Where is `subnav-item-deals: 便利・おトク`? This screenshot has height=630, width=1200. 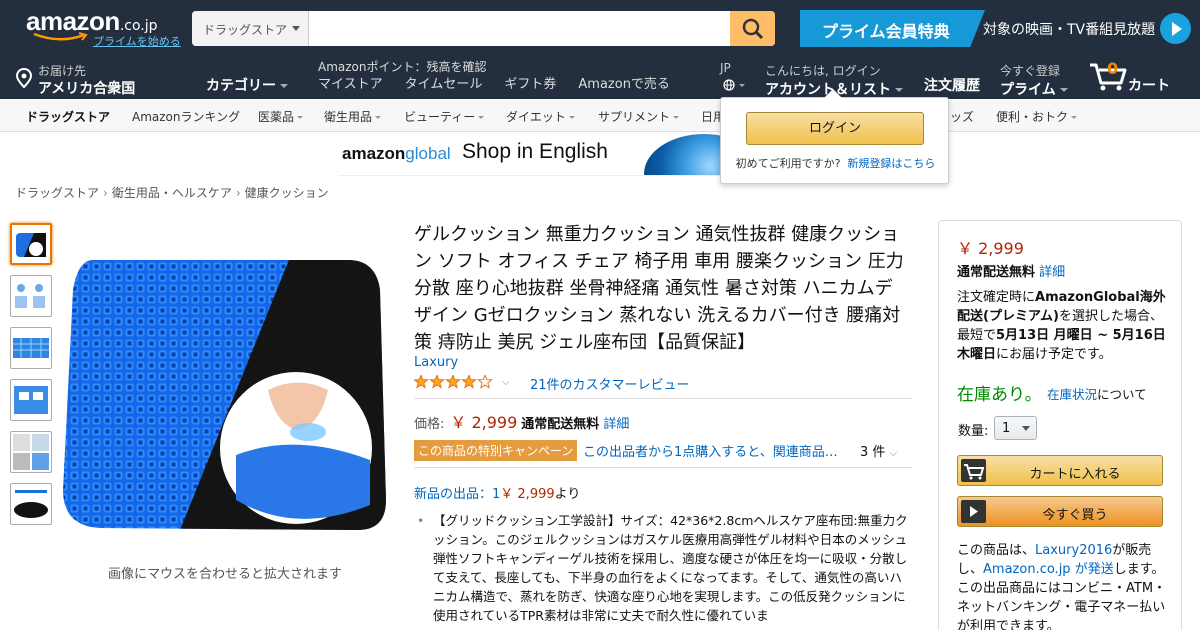 subnav-item-deals: 便利・おトク is located at coordinates (1037, 116).